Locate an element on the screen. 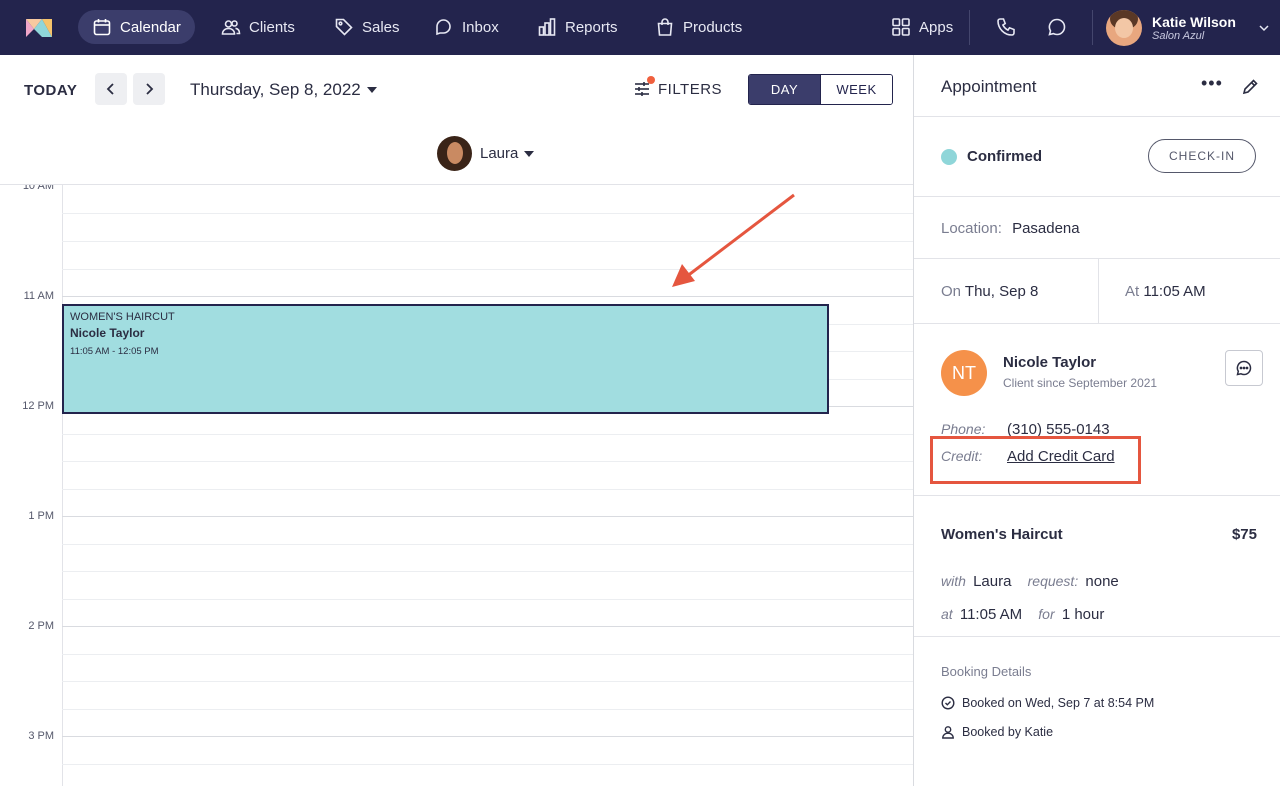  staff-selector: Laura is located at coordinates (486, 153).